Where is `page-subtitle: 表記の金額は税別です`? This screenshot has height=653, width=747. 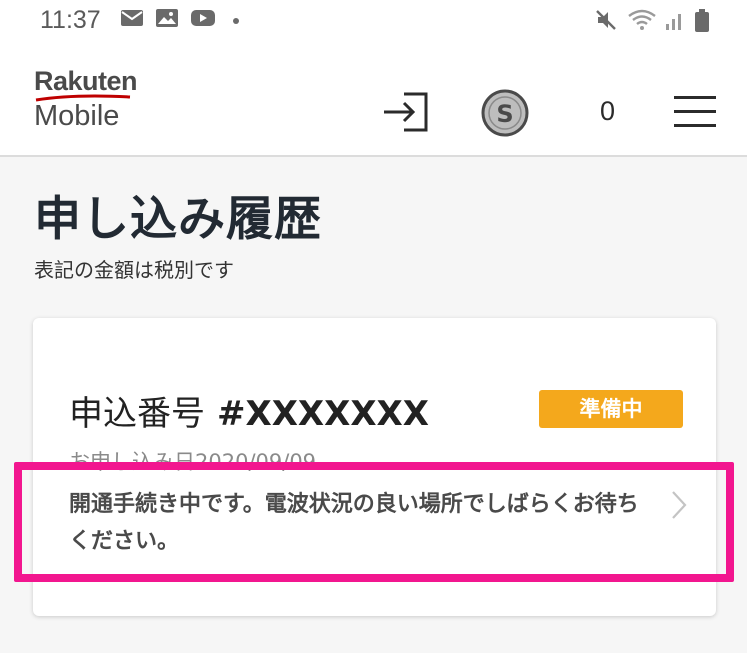 page-subtitle: 表記の金額は税別です is located at coordinates (134, 270).